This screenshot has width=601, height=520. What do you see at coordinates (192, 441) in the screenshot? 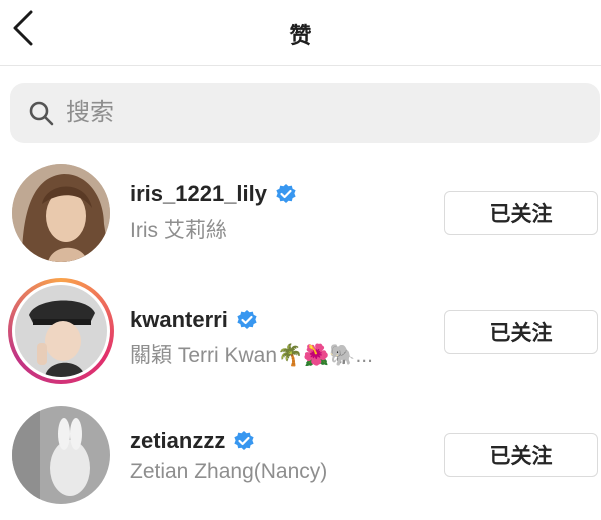
I see `username: zetianzzz` at bounding box center [192, 441].